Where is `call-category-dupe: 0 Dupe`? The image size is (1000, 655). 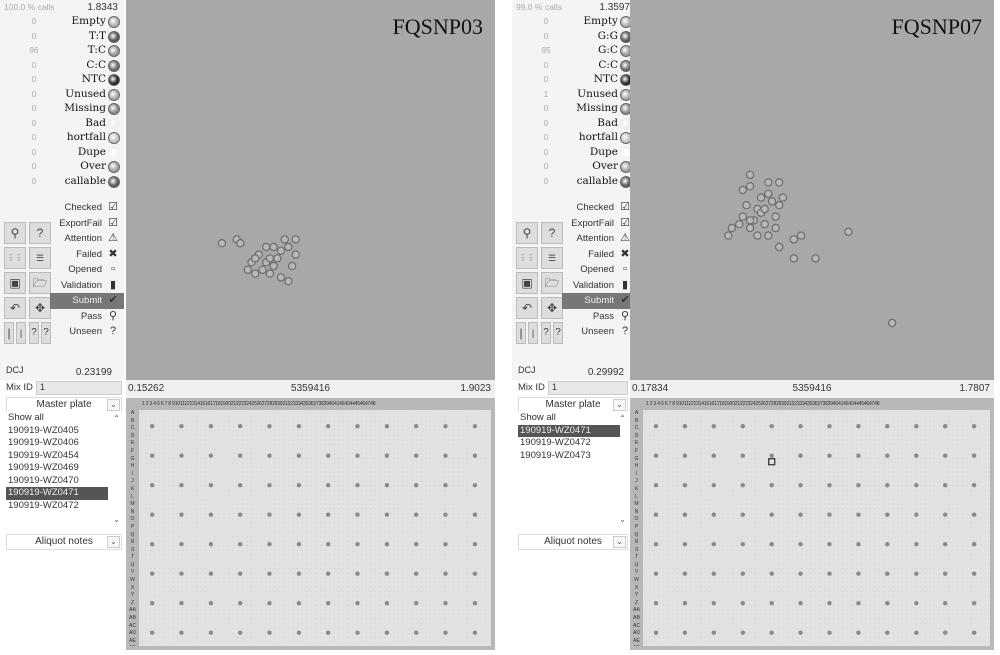
call-category-dupe: 0 Dupe is located at coordinates (62, 152).